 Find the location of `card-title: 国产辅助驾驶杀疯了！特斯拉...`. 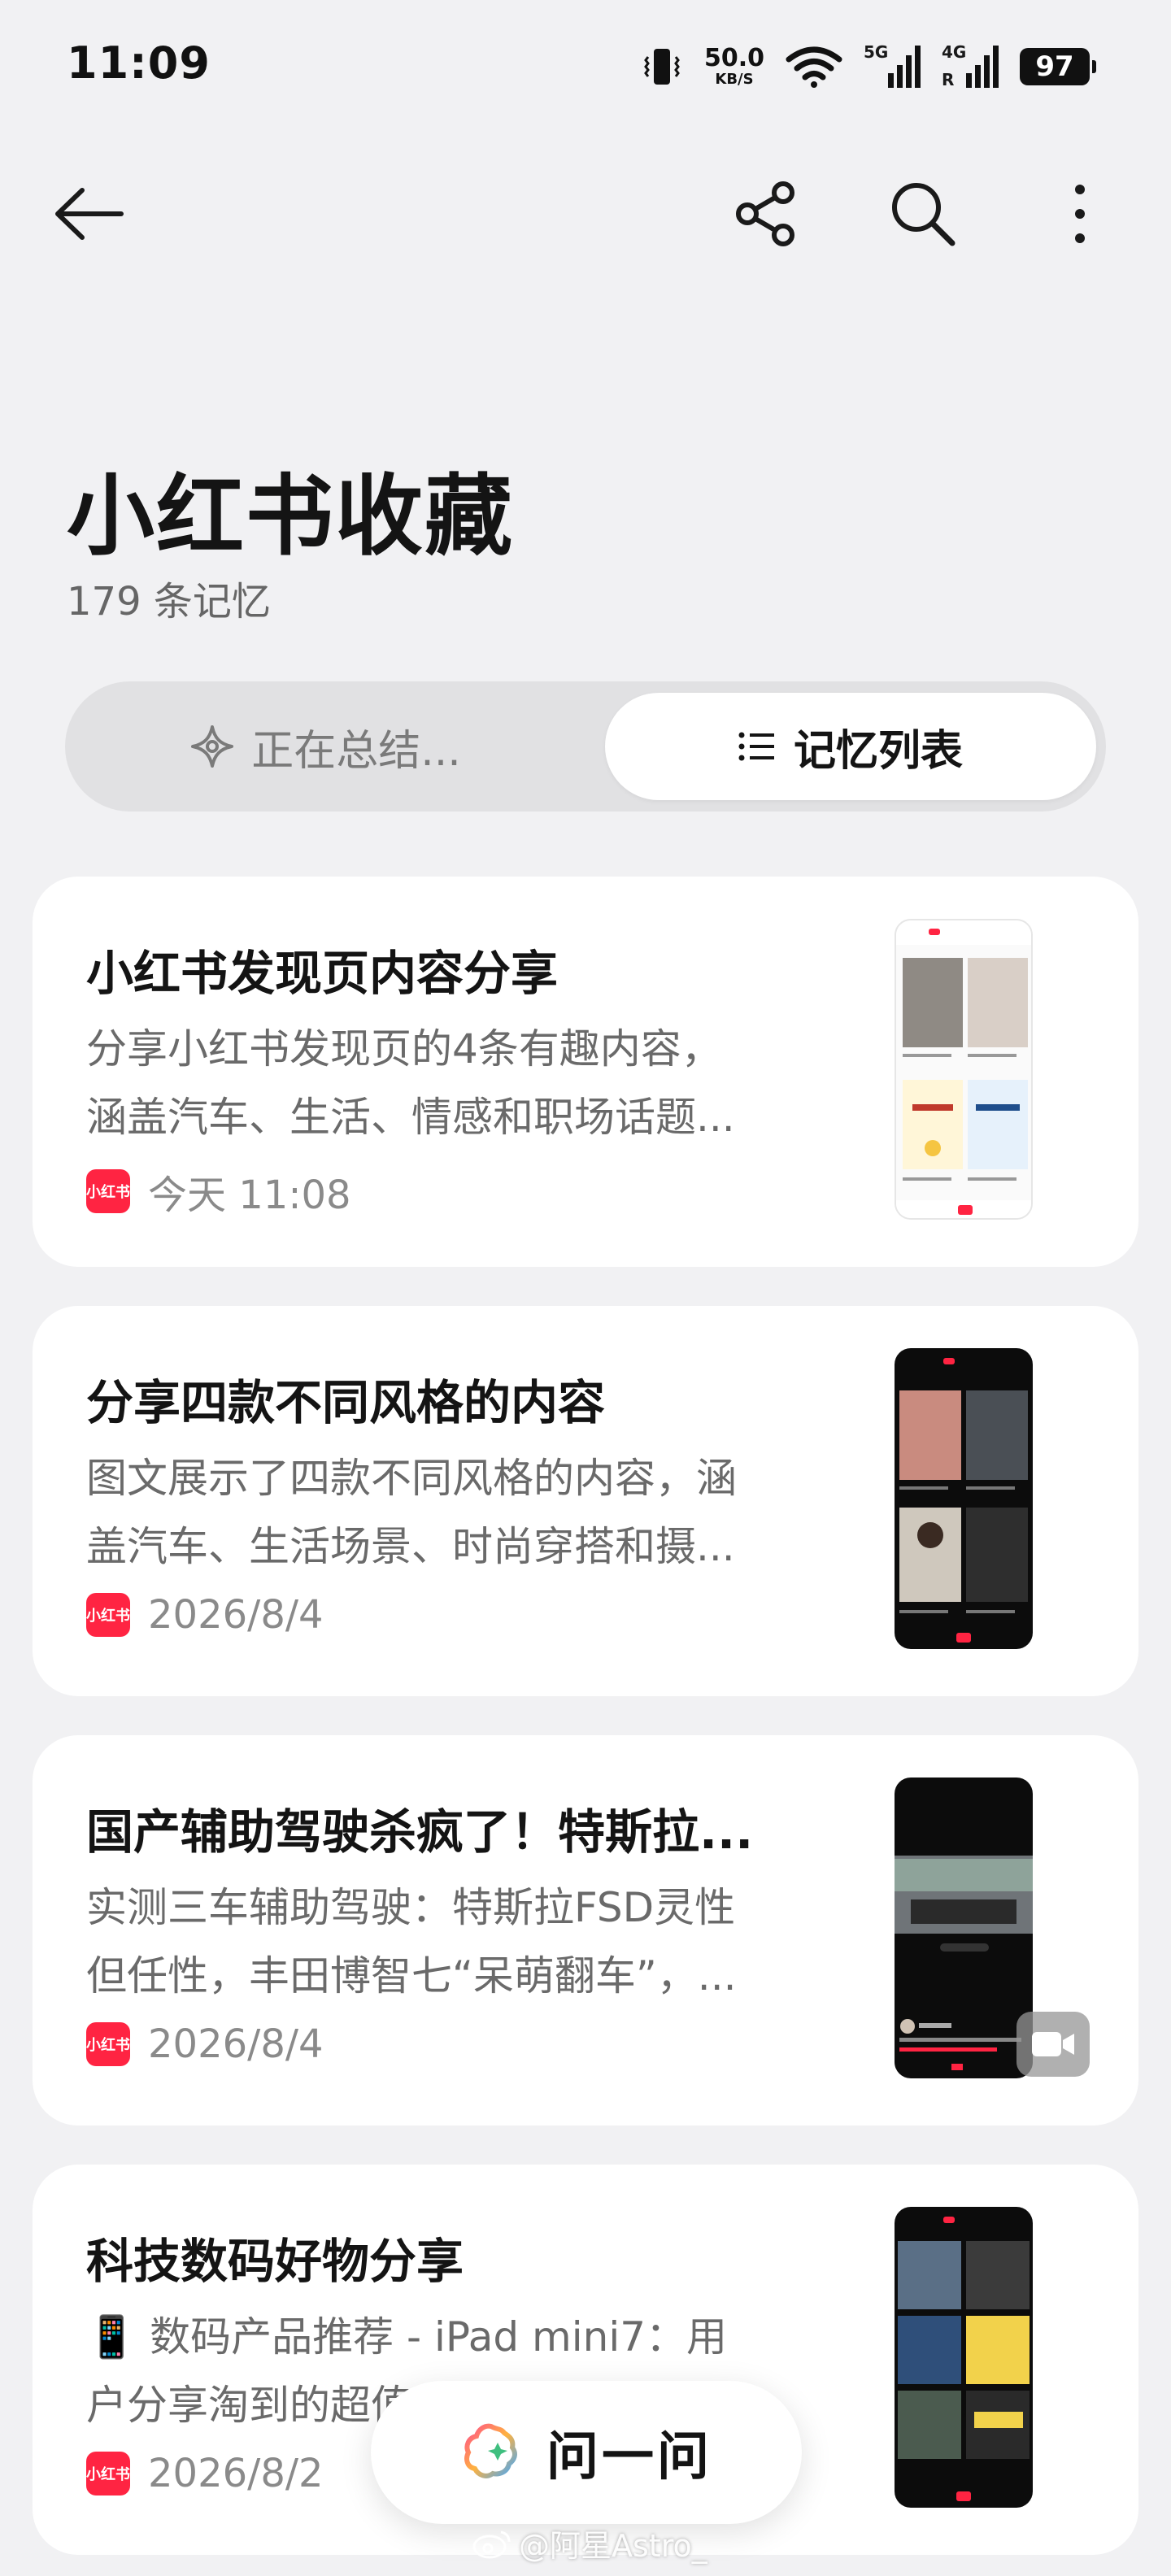

card-title: 国产辅助驾驶杀疯了！特斯拉... is located at coordinates (420, 1832).